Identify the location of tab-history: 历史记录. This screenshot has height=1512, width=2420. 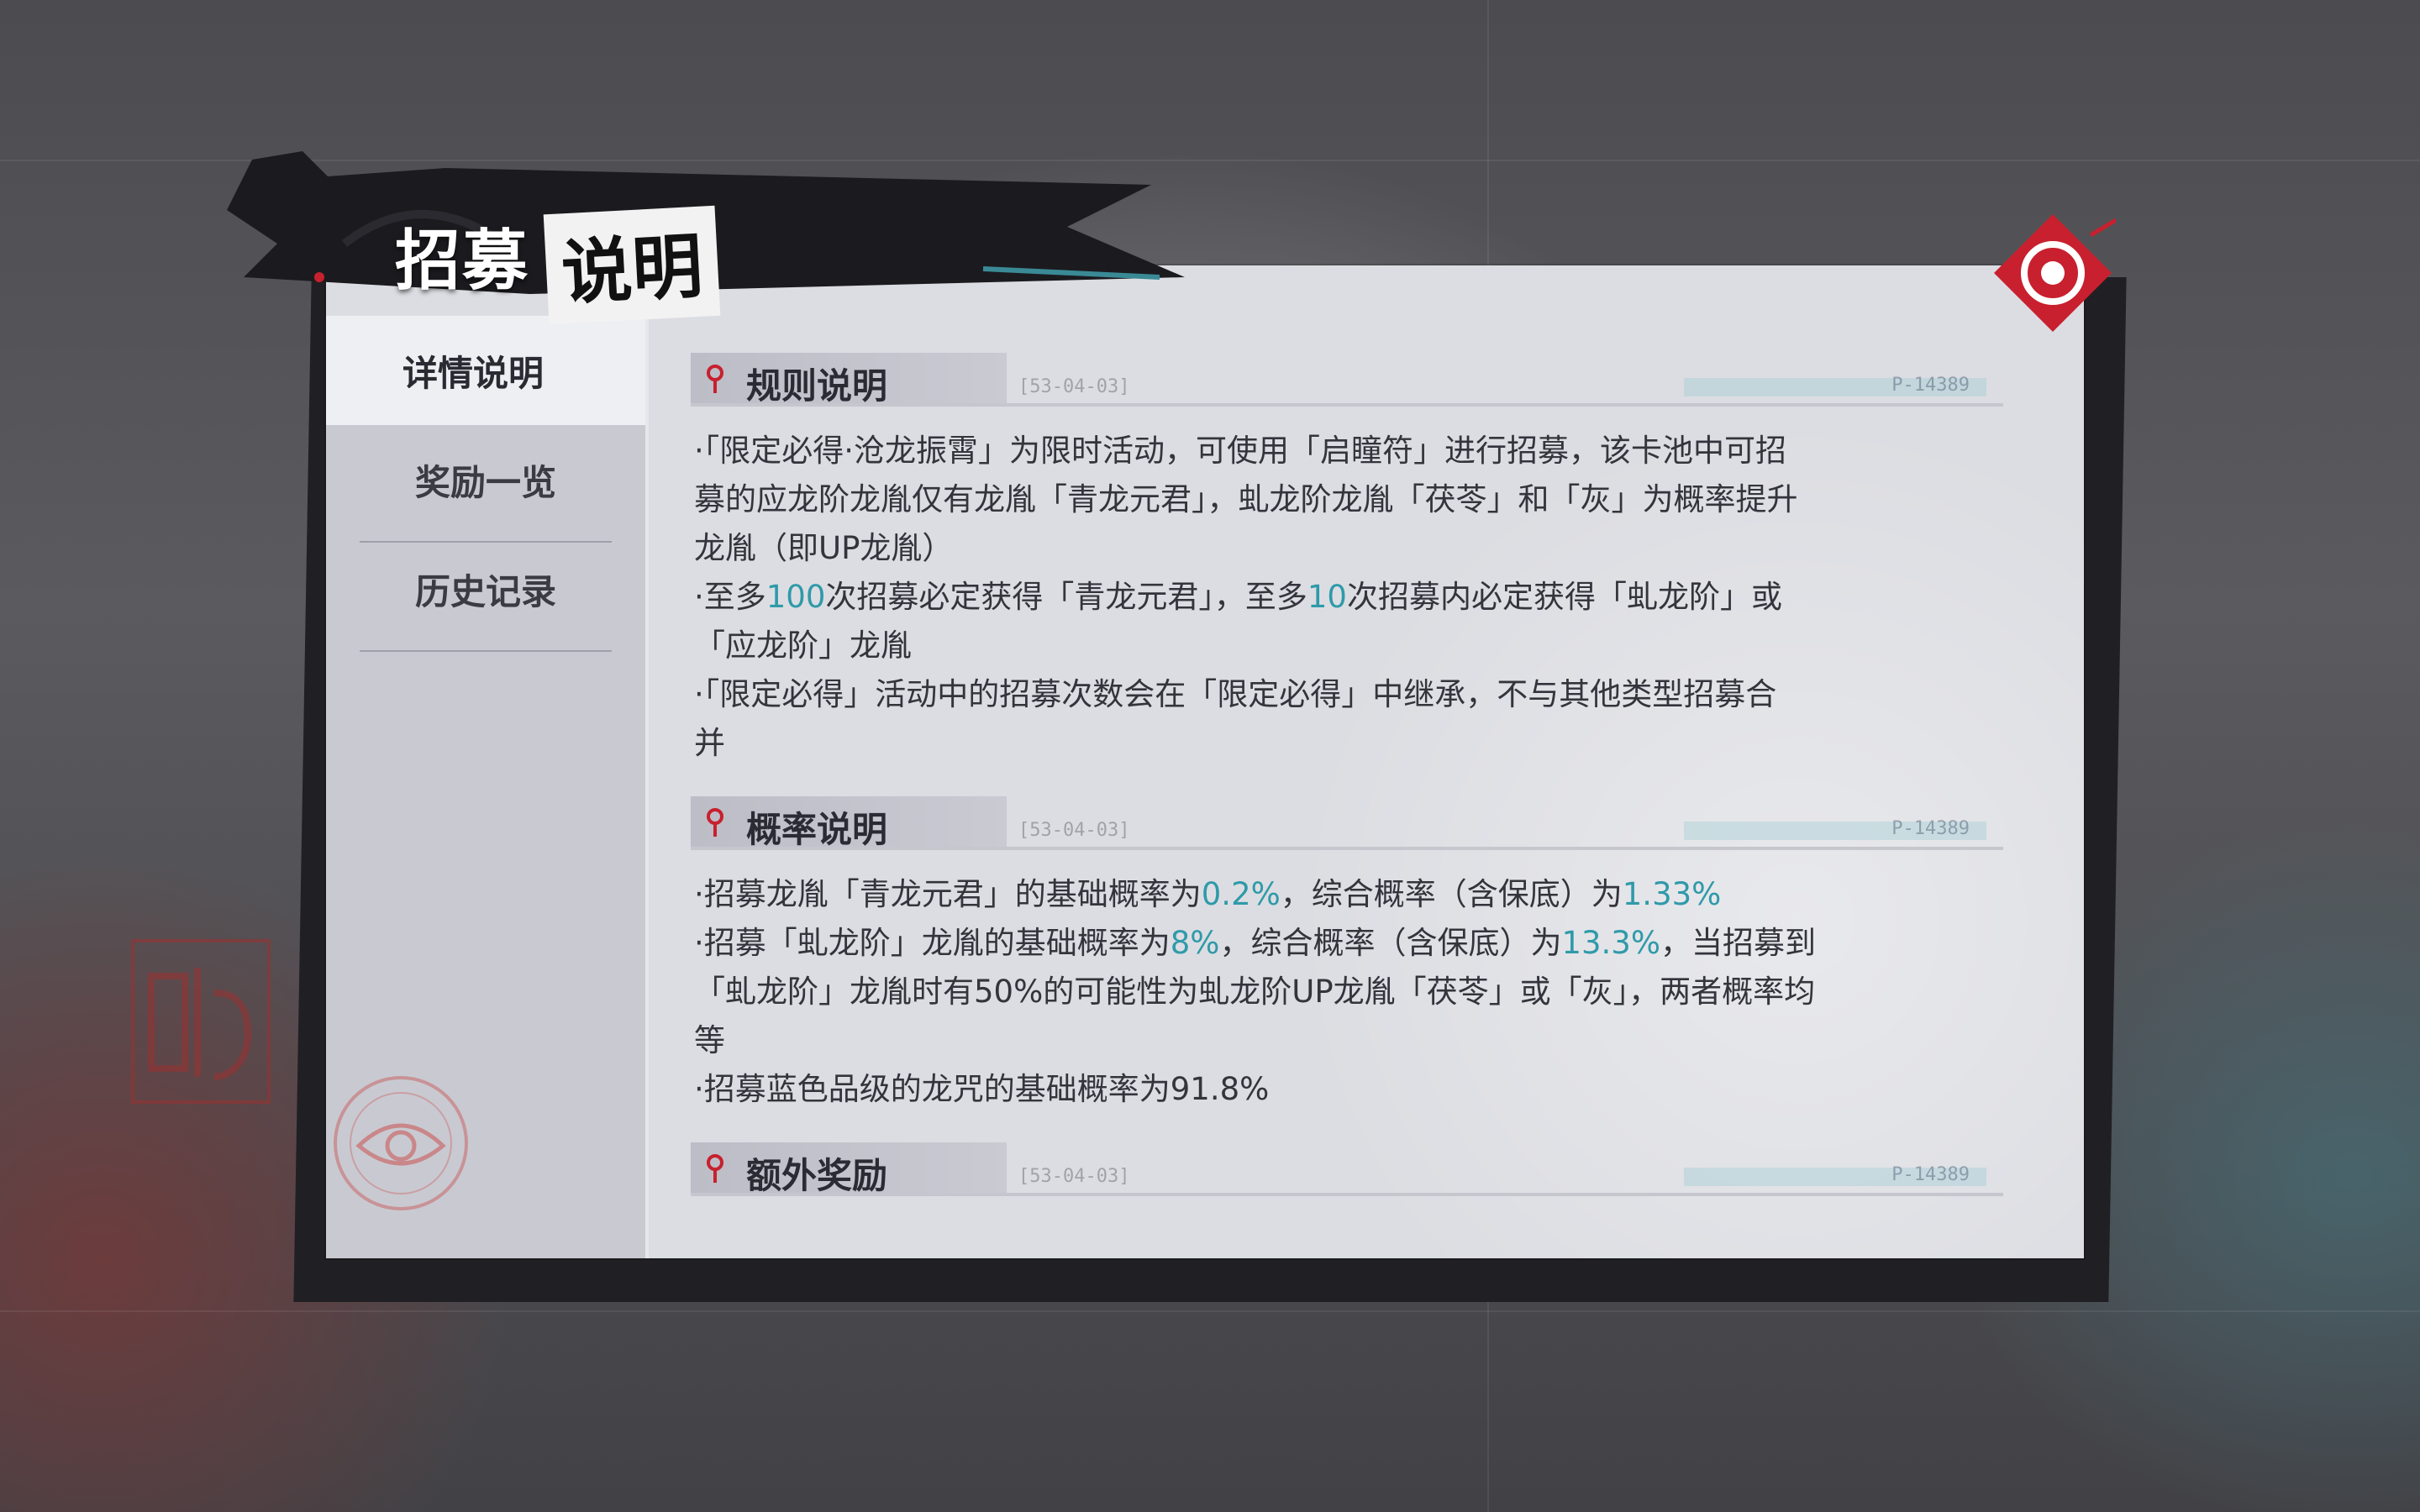
(485, 588).